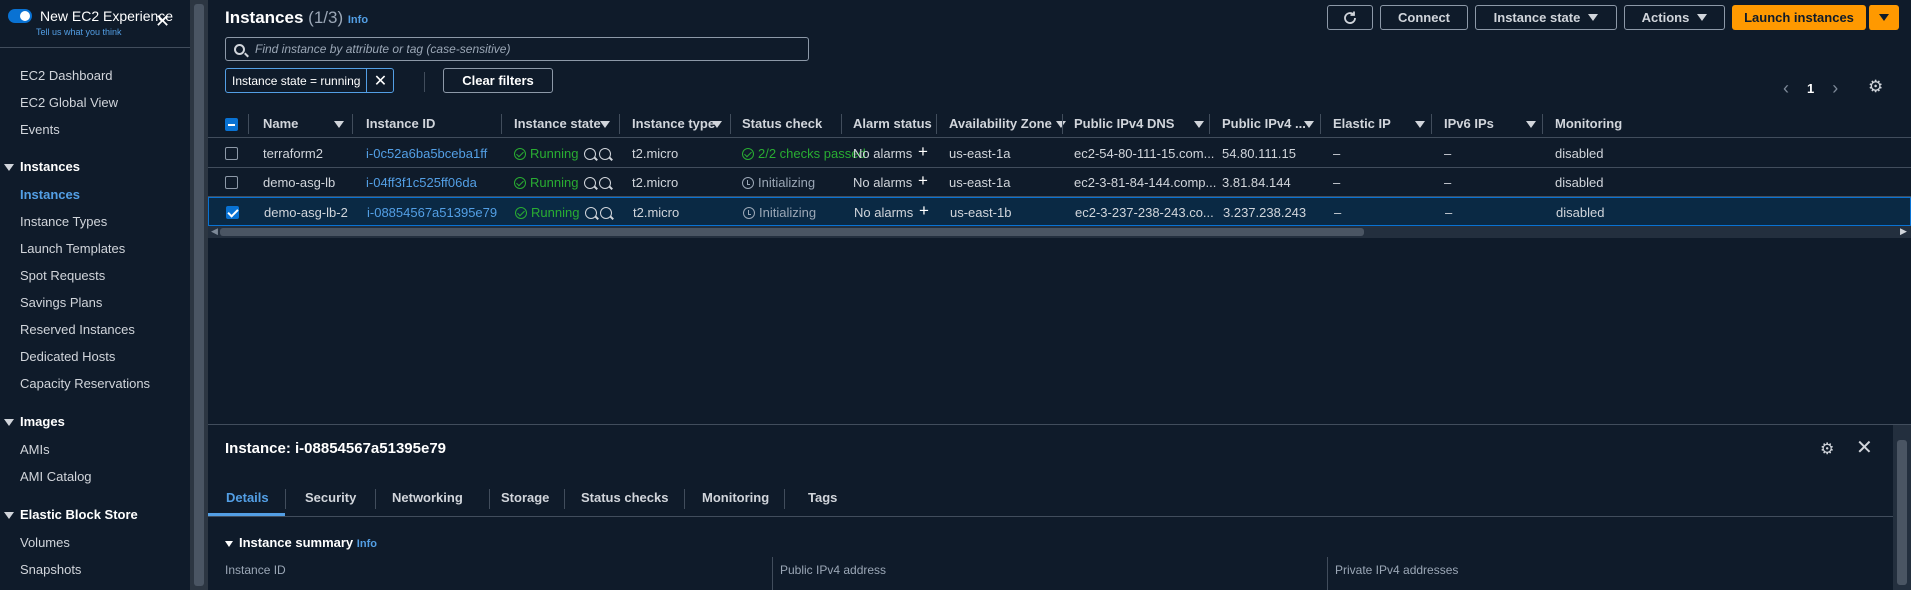 The width and height of the screenshot is (1911, 590). Describe the element at coordinates (655, 182) in the screenshot. I see `cell-type: t2.micro` at that location.